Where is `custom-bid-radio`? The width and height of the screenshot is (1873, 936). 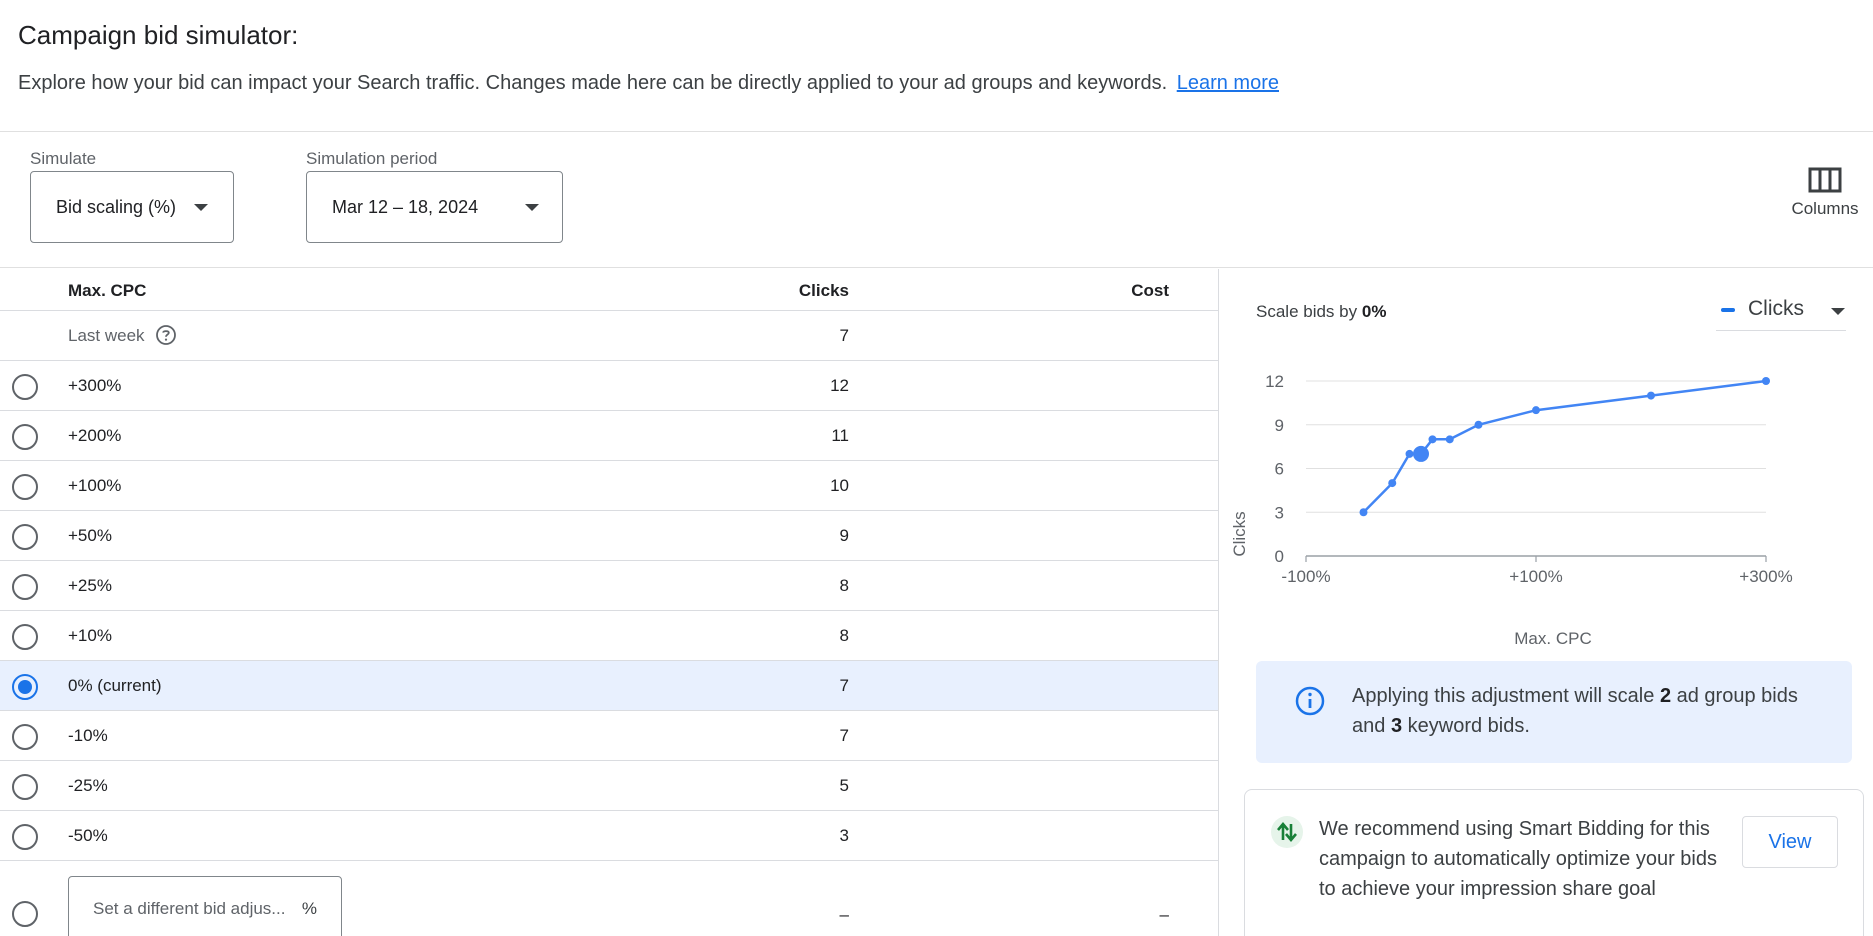 custom-bid-radio is located at coordinates (25, 914).